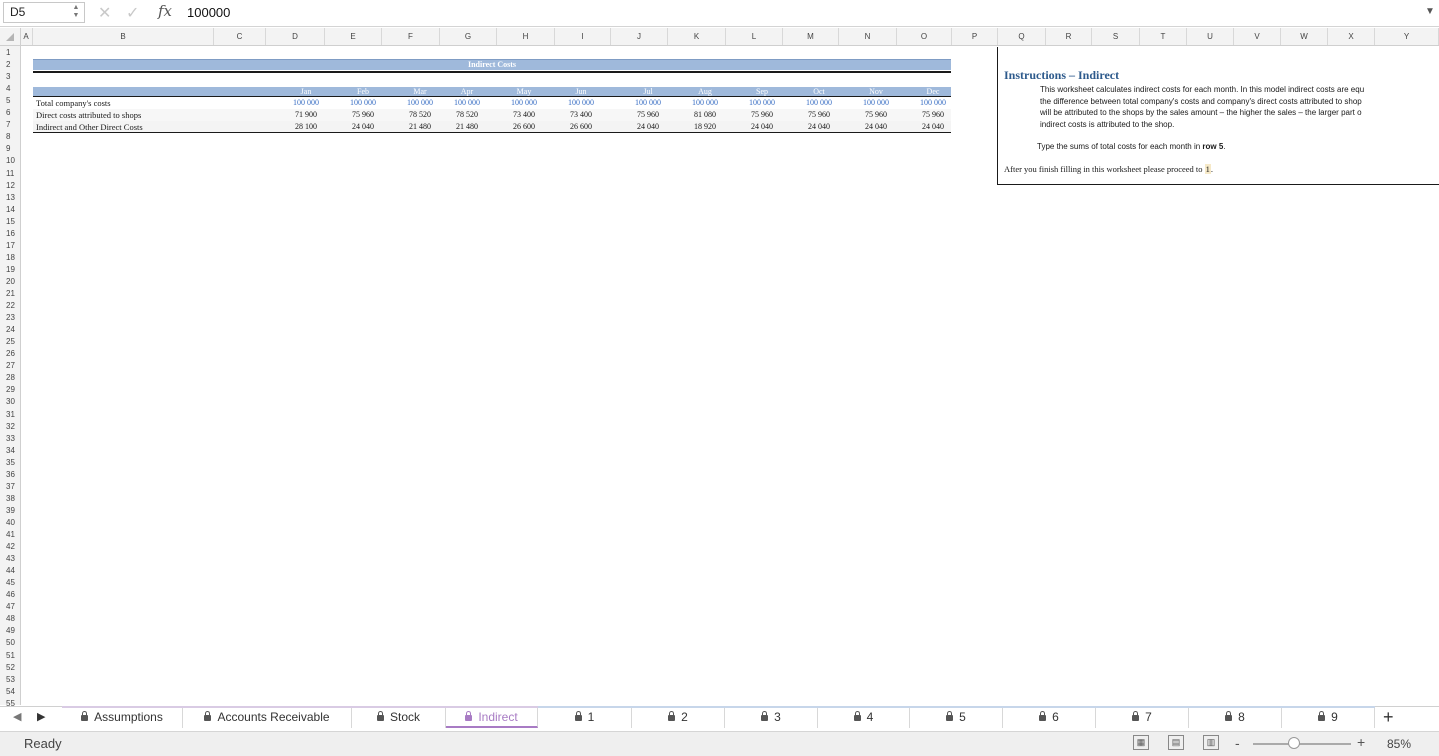  What do you see at coordinates (12, 439) in the screenshot?
I see `row-header-cell: 33` at bounding box center [12, 439].